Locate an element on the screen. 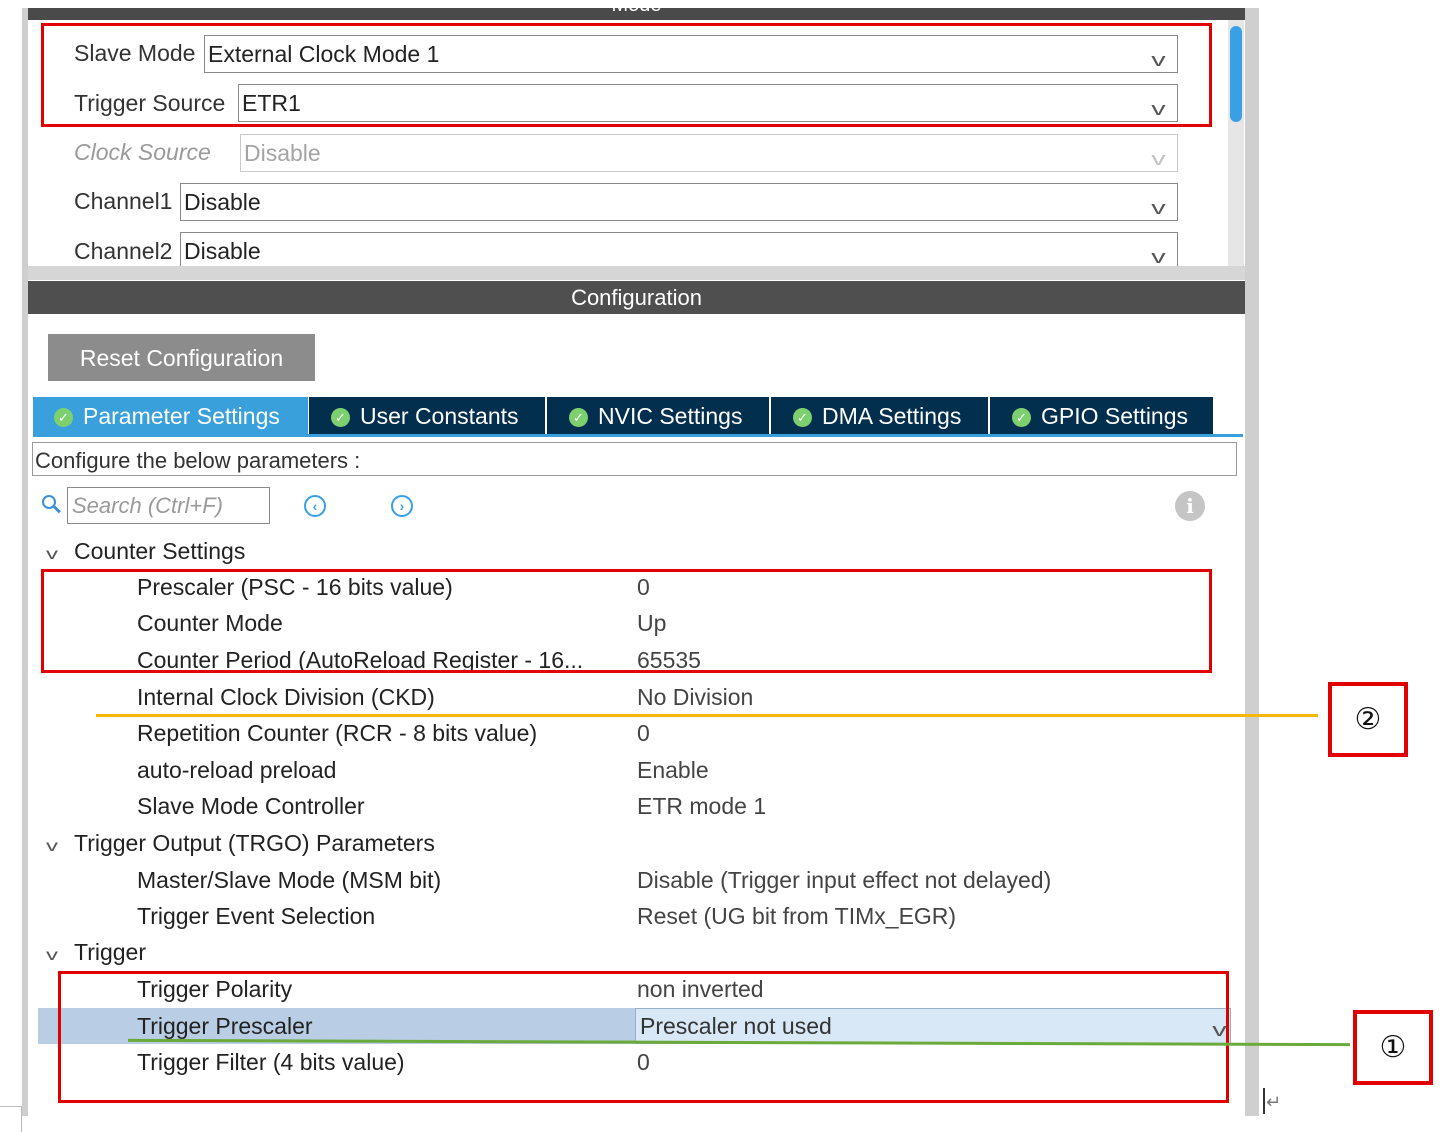 The height and width of the screenshot is (1132, 1450). group-counter-settings: v Counter Settings is located at coordinates (142, 551).